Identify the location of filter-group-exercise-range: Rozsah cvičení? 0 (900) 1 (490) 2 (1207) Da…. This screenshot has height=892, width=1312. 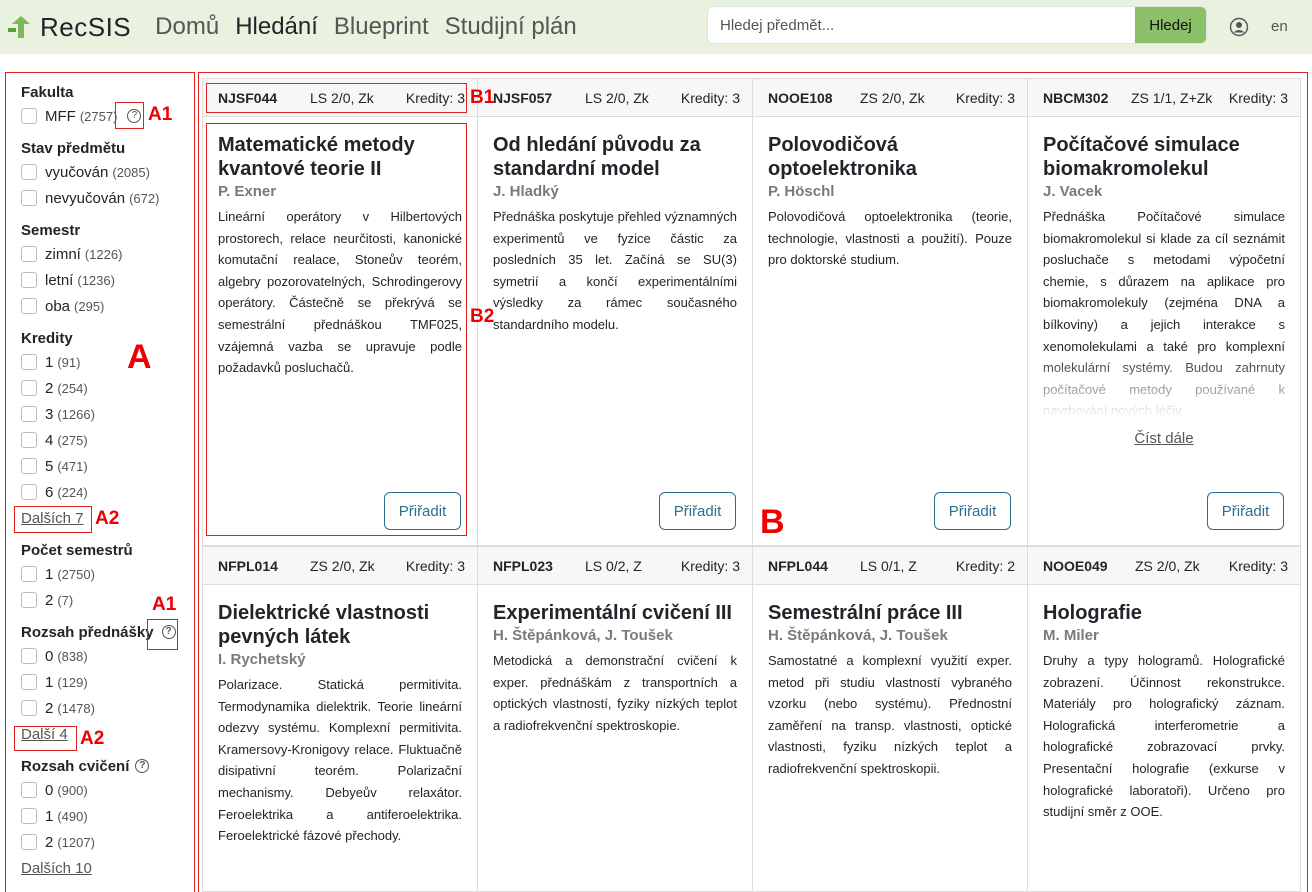
(107, 818).